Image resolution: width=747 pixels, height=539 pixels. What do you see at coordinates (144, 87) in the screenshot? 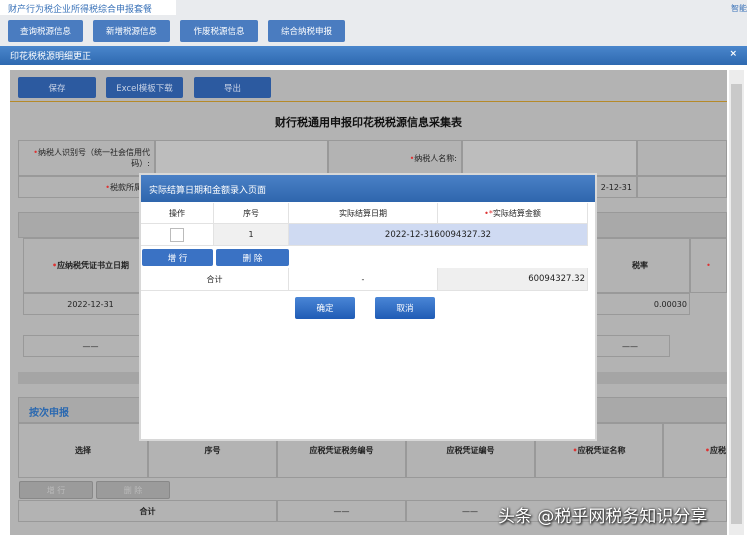
I see `excel-download-button: Excel模板下载` at bounding box center [144, 87].